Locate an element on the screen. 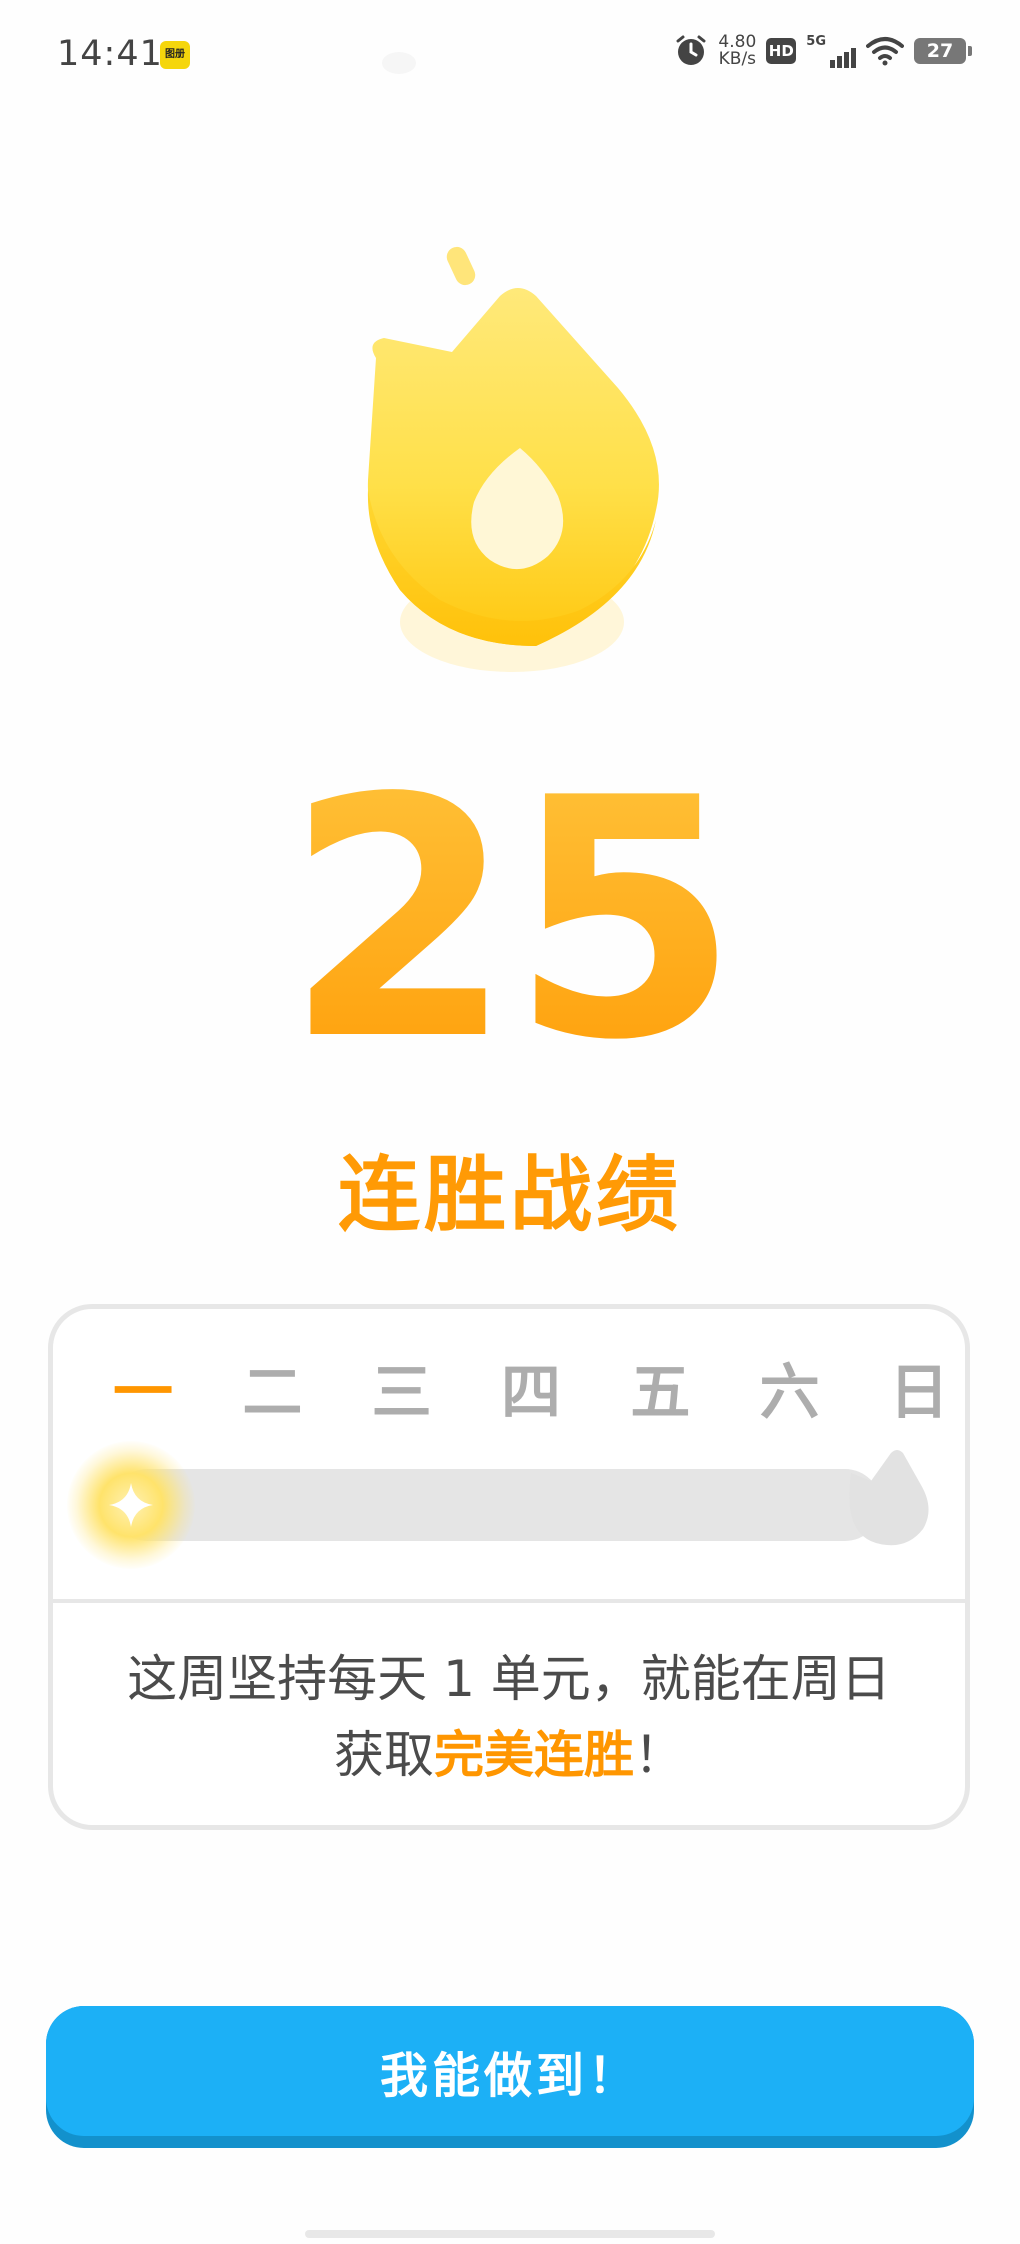 This screenshot has height=2244, width=1020. message-highlight: 完美连胜 is located at coordinates (534, 1755).